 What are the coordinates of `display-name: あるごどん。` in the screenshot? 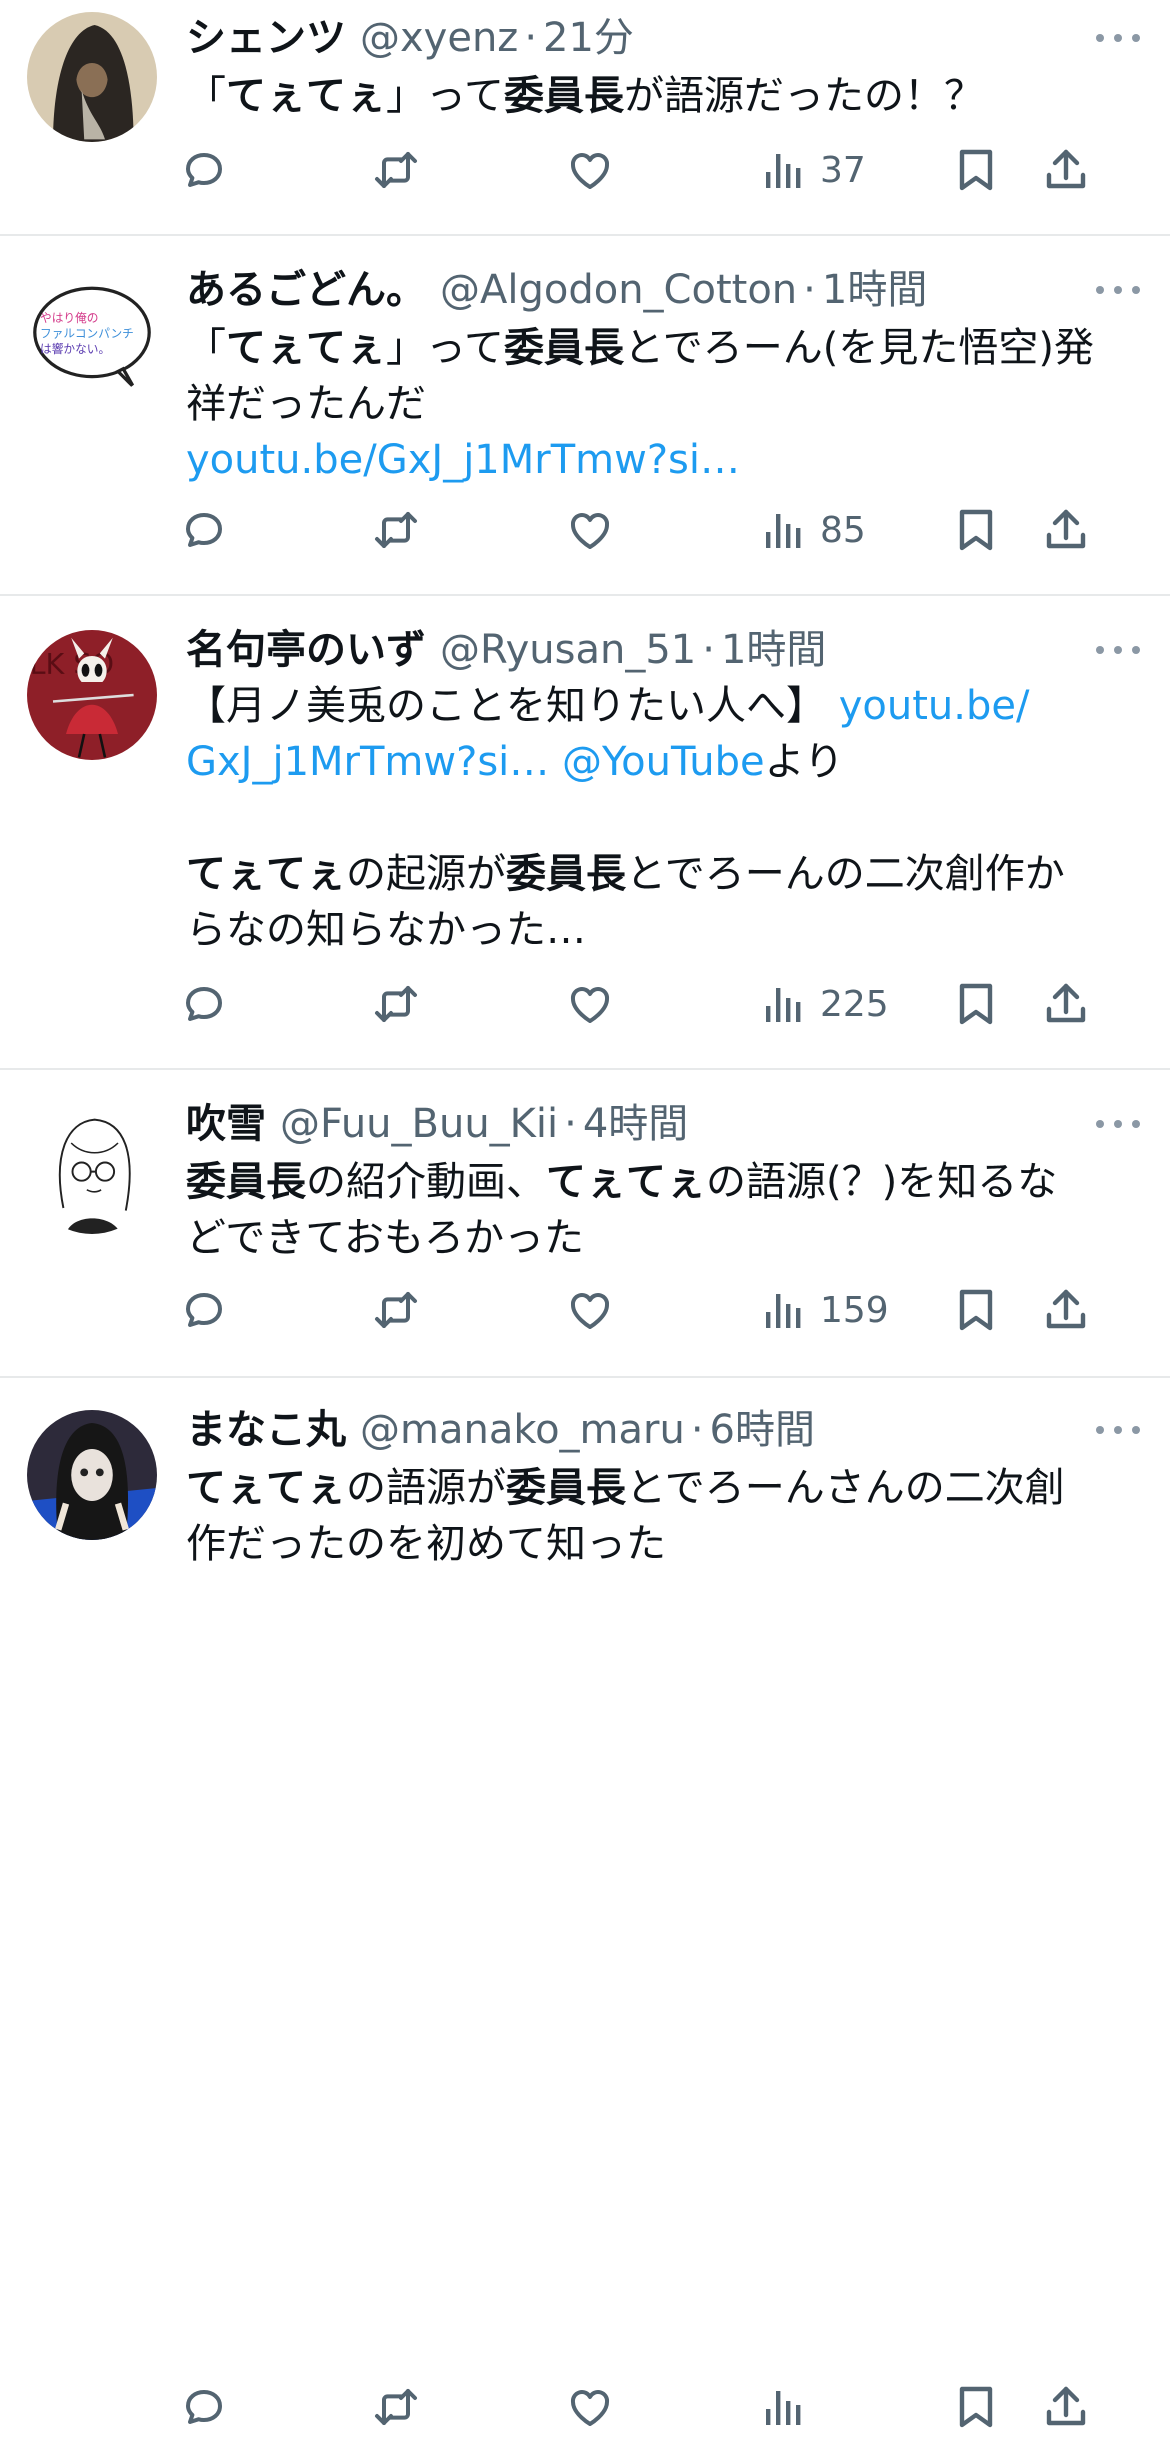 It's located at (306, 290).